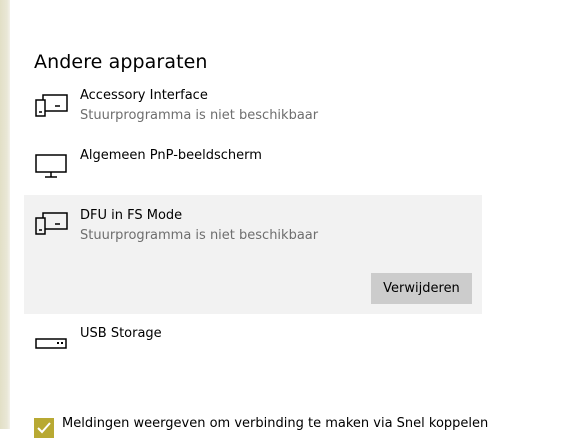 The width and height of the screenshot is (571, 442). Describe the element at coordinates (421, 288) in the screenshot. I see `remove-device-button: Verwijderen` at that location.